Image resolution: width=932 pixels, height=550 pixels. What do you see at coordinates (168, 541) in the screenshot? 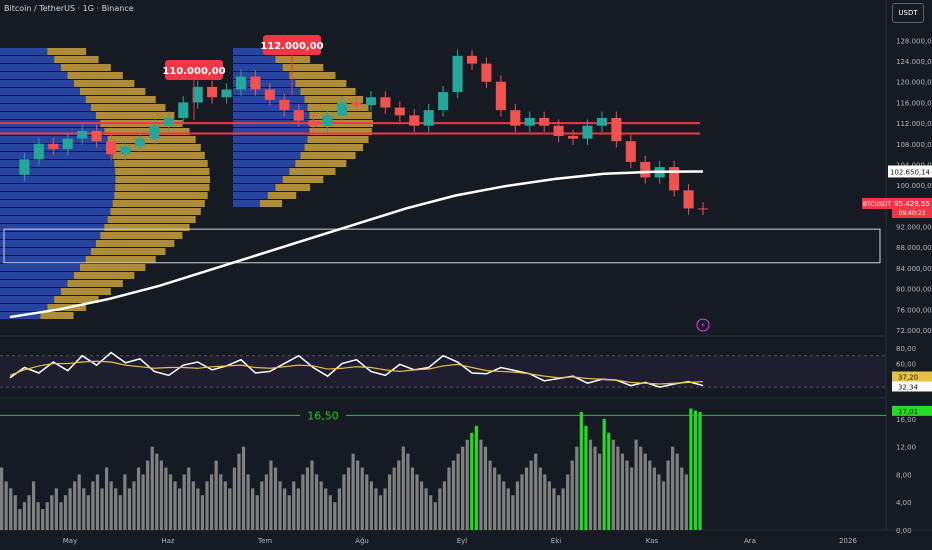
I see `time-tick-label: Haz` at bounding box center [168, 541].